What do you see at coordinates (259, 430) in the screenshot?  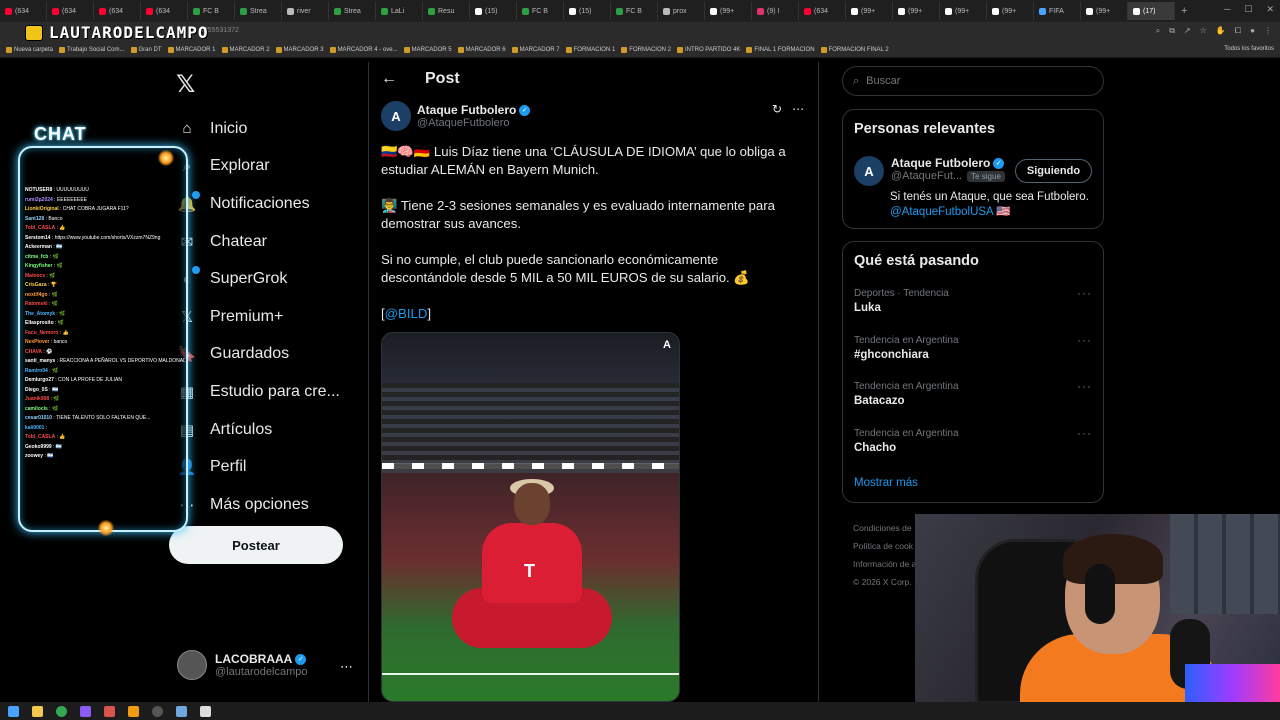 I see `nav-item-article: ▤Artículos` at bounding box center [259, 430].